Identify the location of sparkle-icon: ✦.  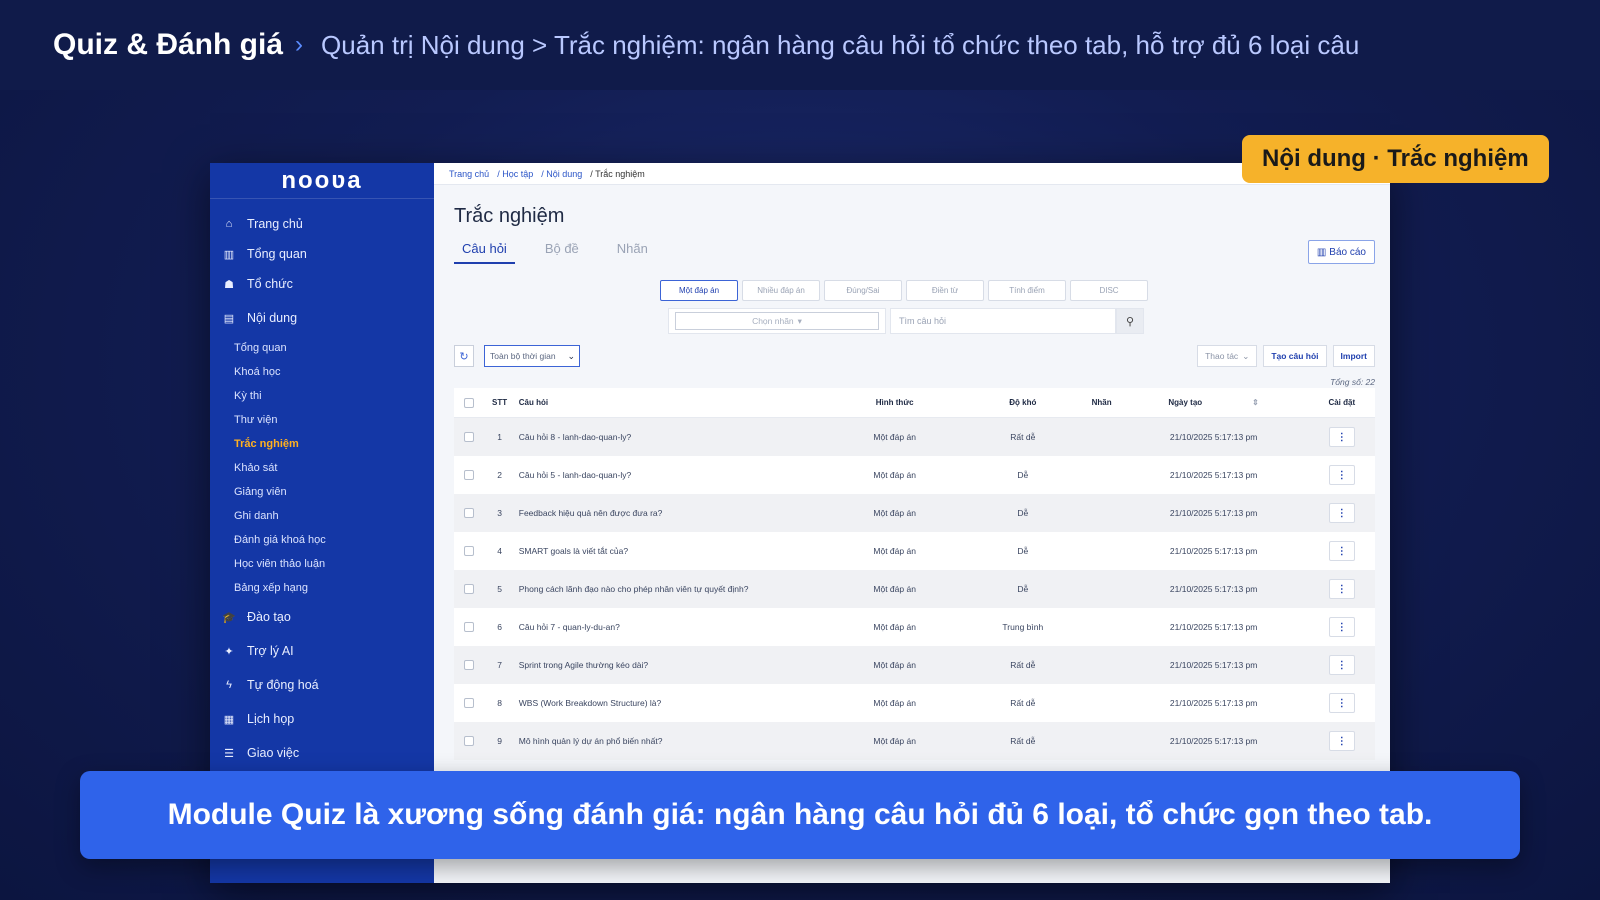
(229, 651).